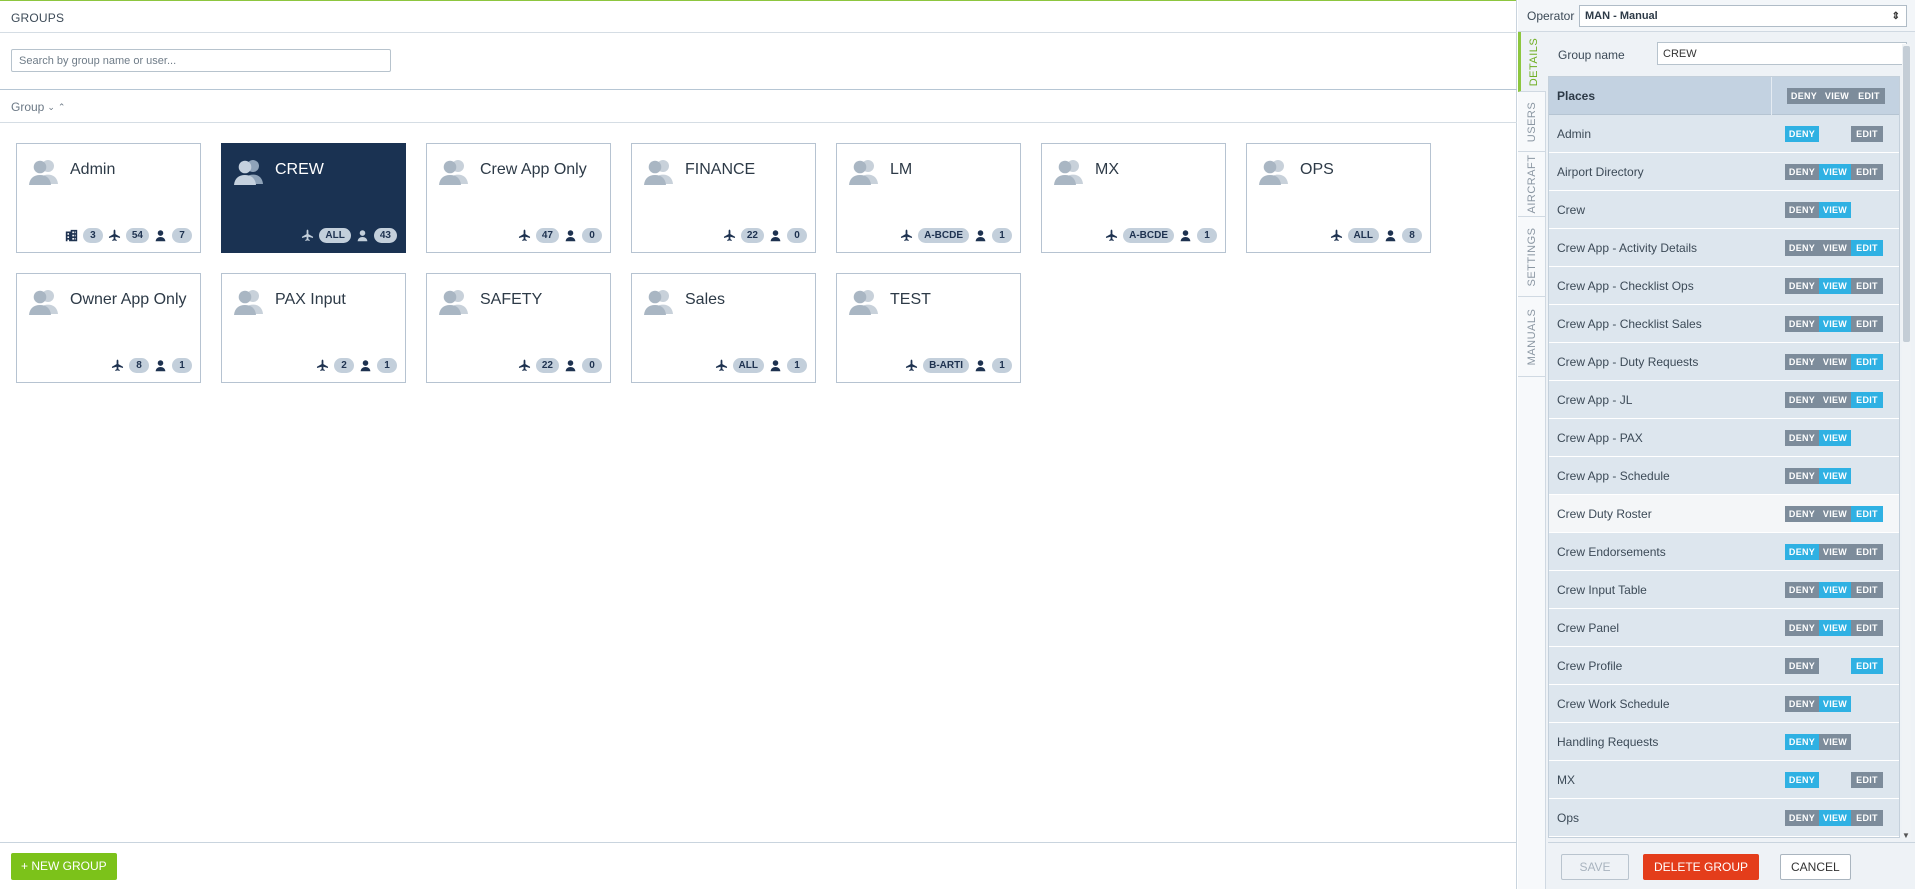 The image size is (1915, 889). I want to click on group-tile: CREW ALL 43, so click(313, 198).